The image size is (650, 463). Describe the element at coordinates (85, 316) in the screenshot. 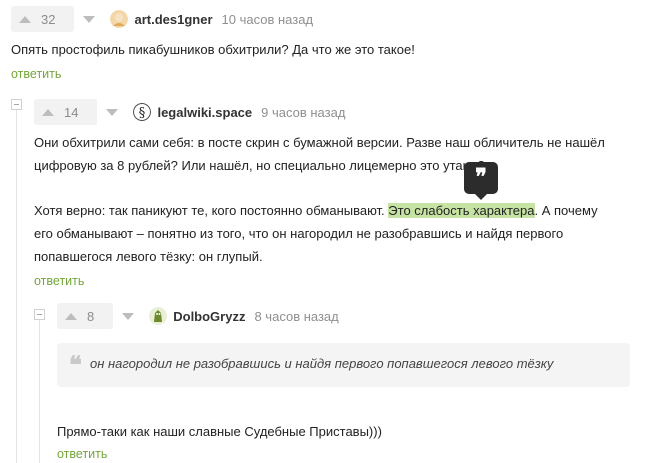

I see `vote-box: 8` at that location.